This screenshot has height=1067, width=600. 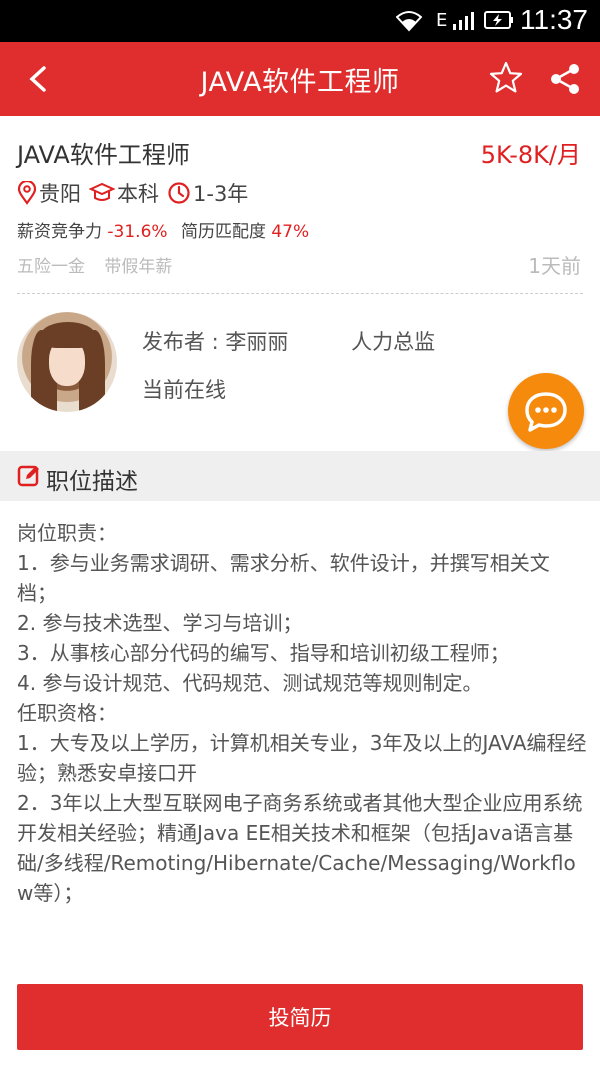 What do you see at coordinates (221, 194) in the screenshot?
I see `experience-text: 1-3年` at bounding box center [221, 194].